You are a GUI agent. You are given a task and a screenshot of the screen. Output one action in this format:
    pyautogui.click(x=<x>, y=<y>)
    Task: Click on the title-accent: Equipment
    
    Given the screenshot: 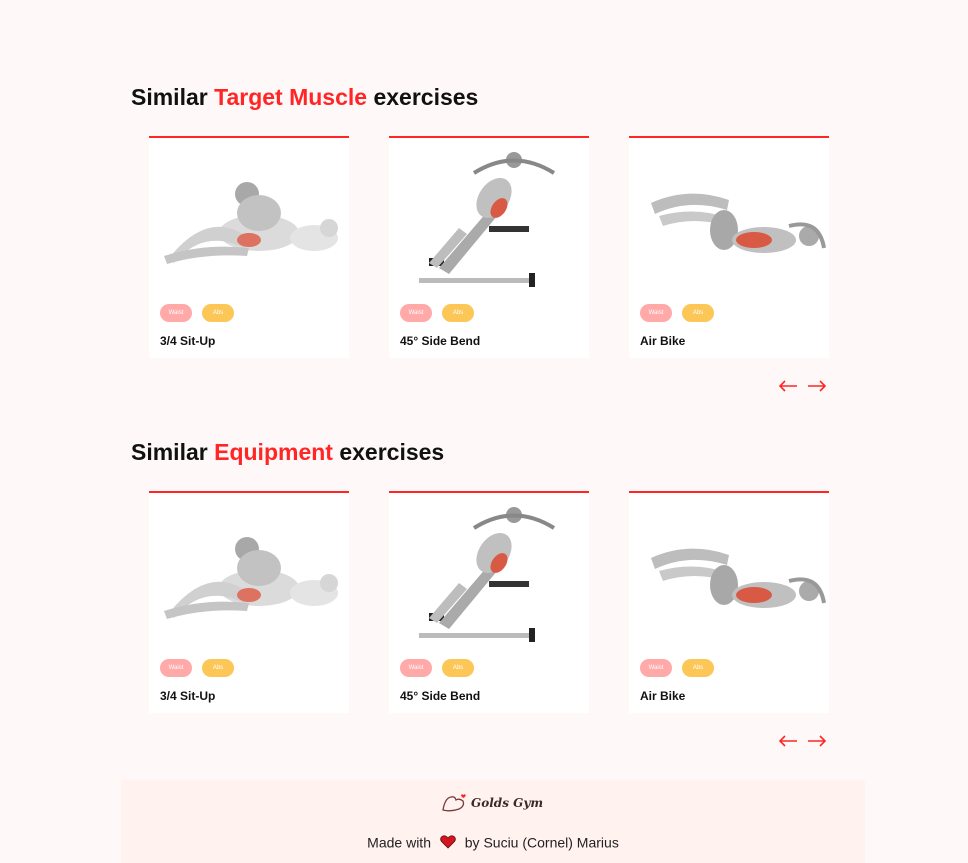 What is the action you would take?
    pyautogui.click(x=273, y=452)
    